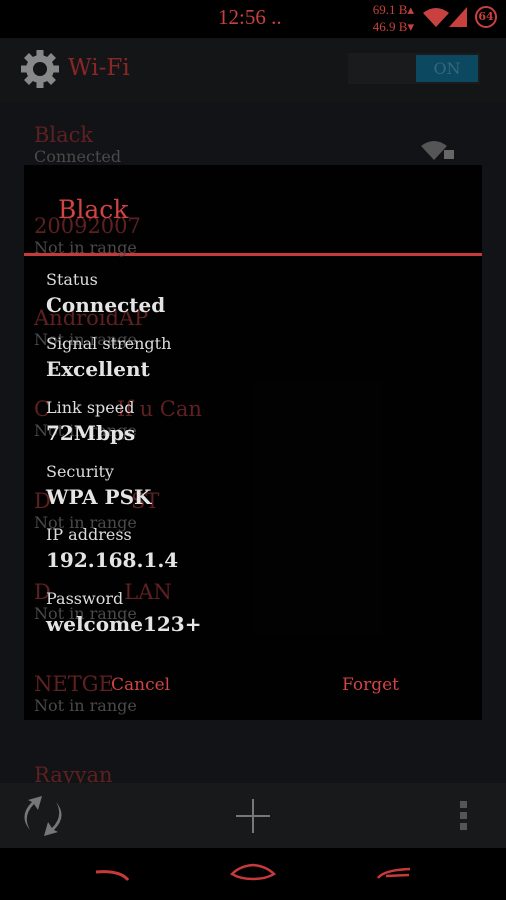  I want to click on detail-value: Connected, so click(106, 305).